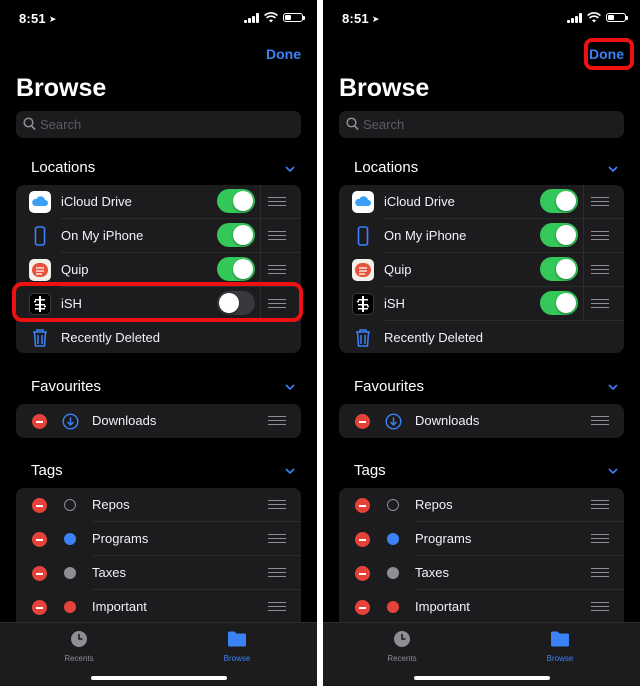 This screenshot has width=640, height=686. What do you see at coordinates (481, 270) in the screenshot?
I see `location-row-quip: Quip` at bounding box center [481, 270].